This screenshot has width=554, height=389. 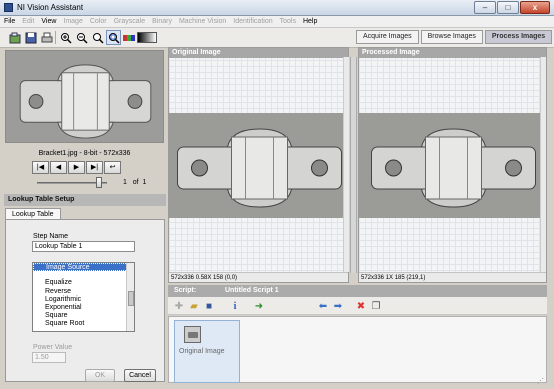 I want to click on script-step-label: Original Image, so click(x=202, y=351).